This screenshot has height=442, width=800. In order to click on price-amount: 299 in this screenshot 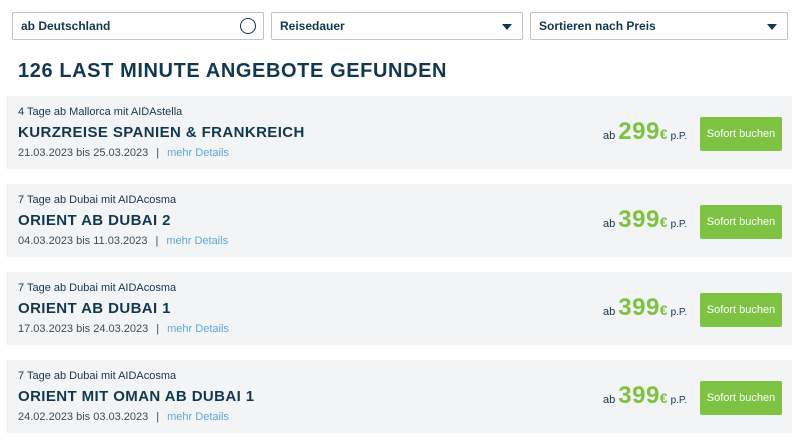, I will do `click(639, 131)`.